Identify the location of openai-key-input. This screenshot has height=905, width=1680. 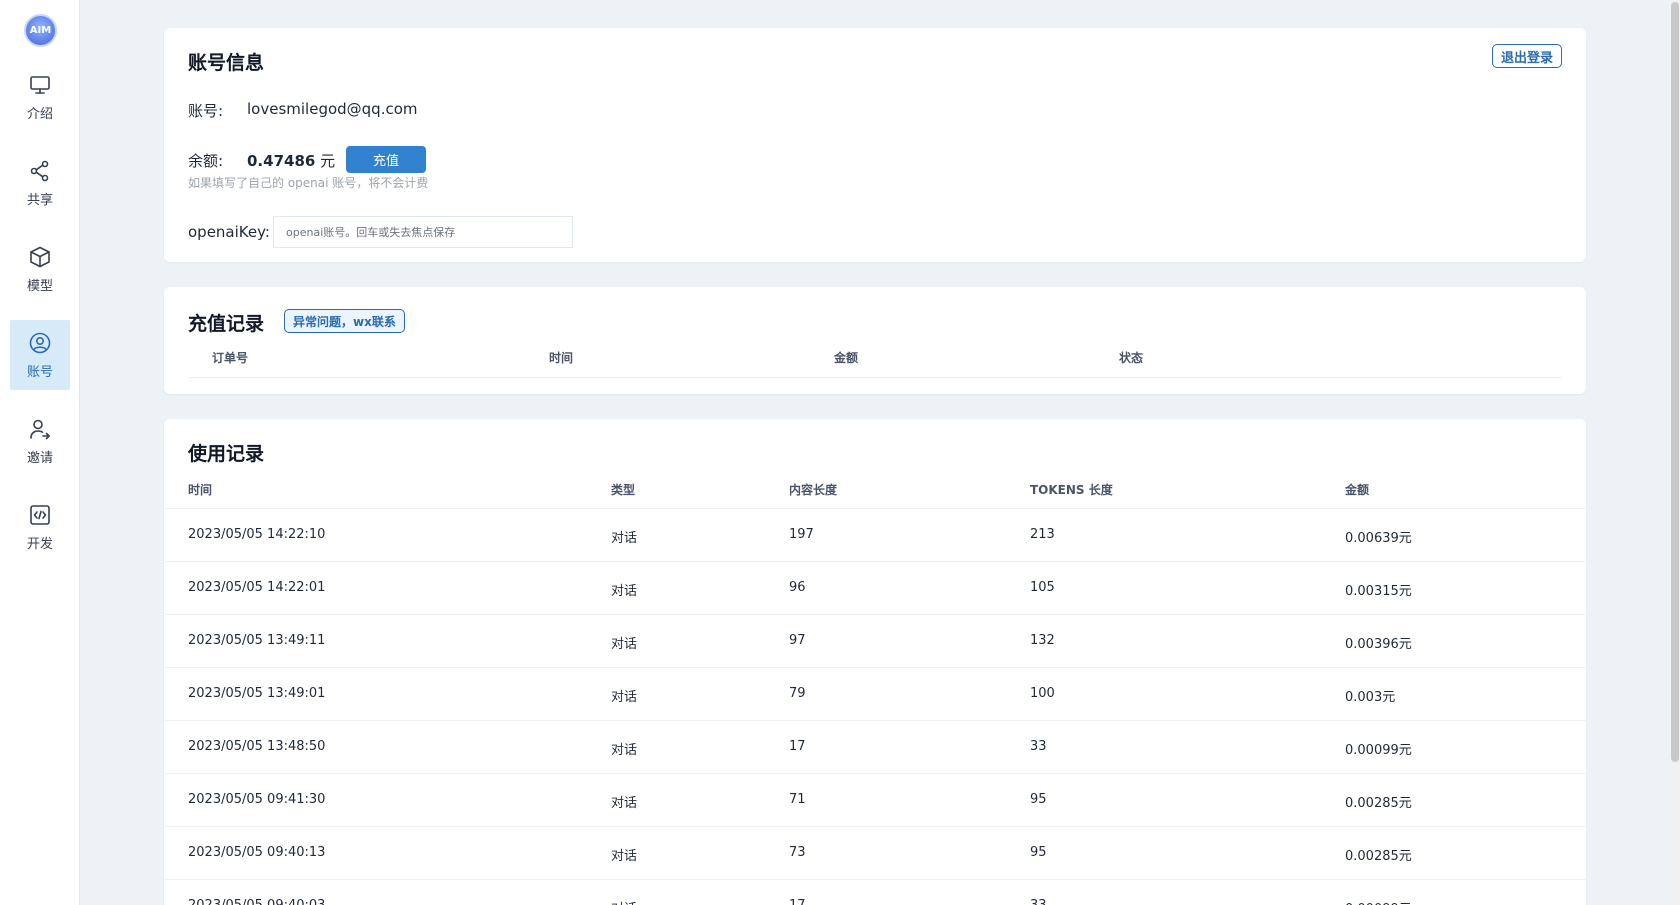
(423, 232).